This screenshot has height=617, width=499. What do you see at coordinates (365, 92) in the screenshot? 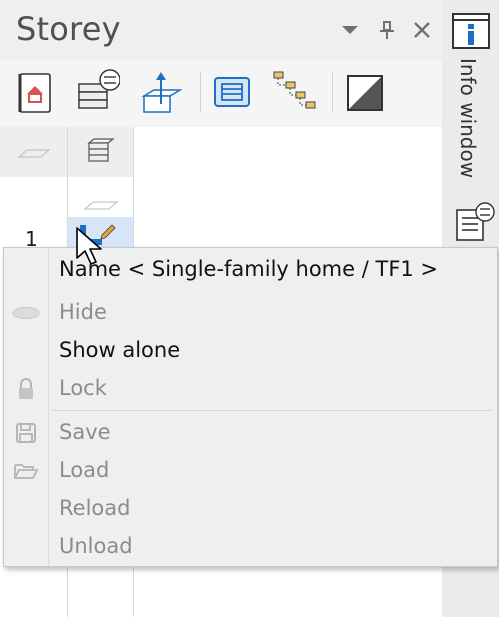
I see `contrast-icon` at bounding box center [365, 92].